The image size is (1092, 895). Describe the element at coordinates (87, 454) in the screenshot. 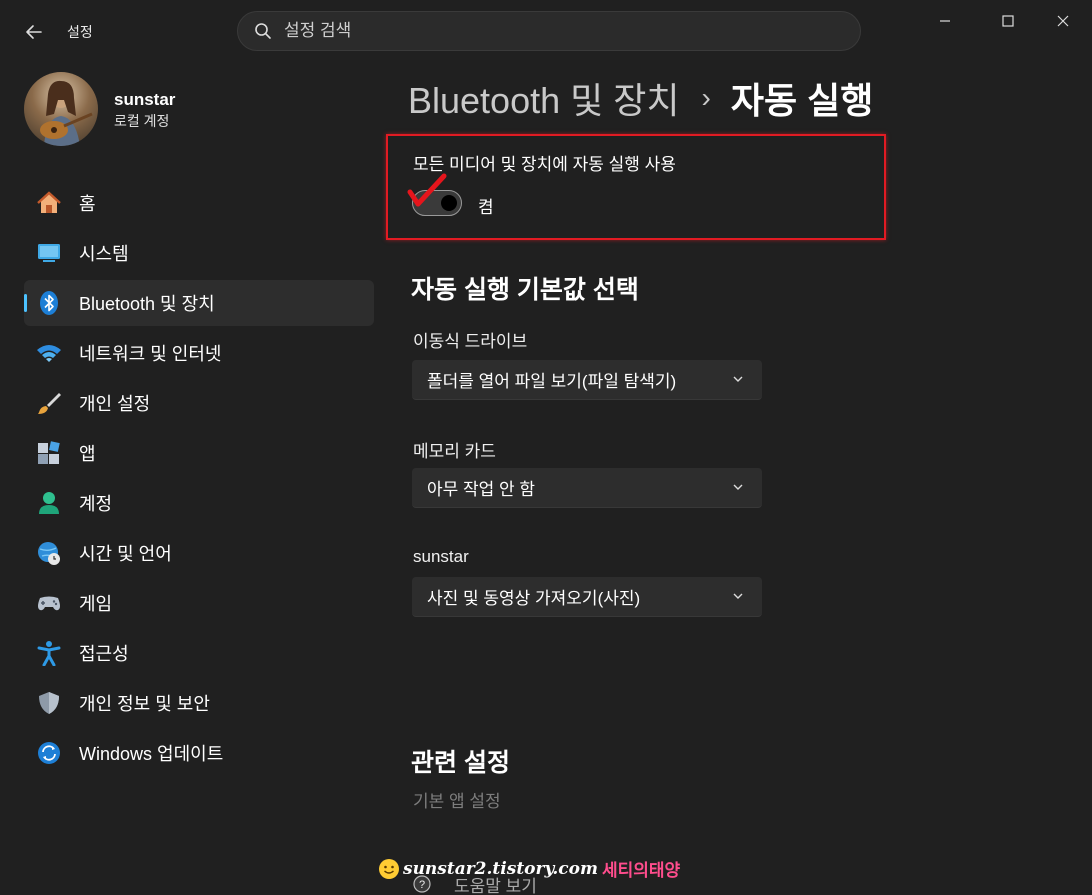

I see `sidebar-item-label: 앱` at that location.